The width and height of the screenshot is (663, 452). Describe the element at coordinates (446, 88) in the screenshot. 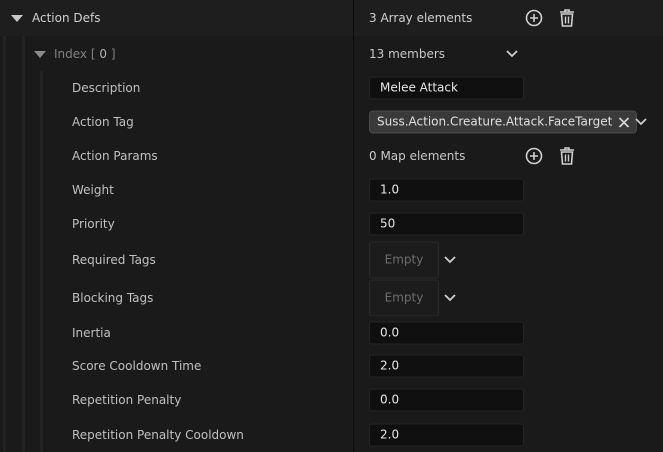

I see `description-field: Melee Attack` at that location.